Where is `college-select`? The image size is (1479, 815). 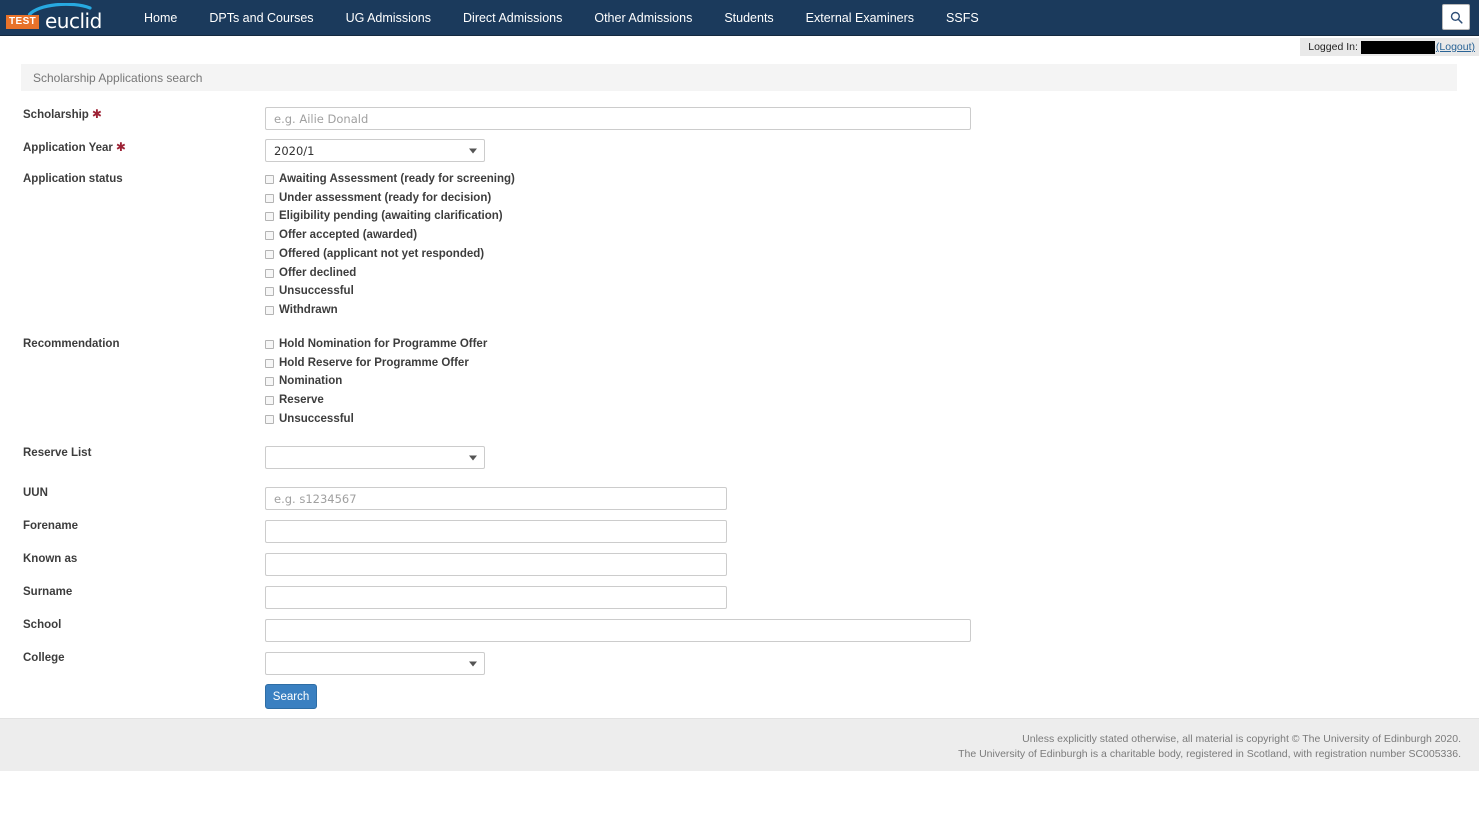 college-select is located at coordinates (375, 663).